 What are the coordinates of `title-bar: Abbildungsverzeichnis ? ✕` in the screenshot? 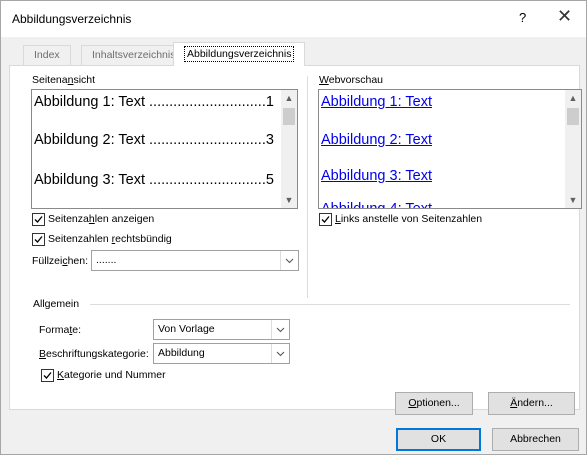 It's located at (293, 19).